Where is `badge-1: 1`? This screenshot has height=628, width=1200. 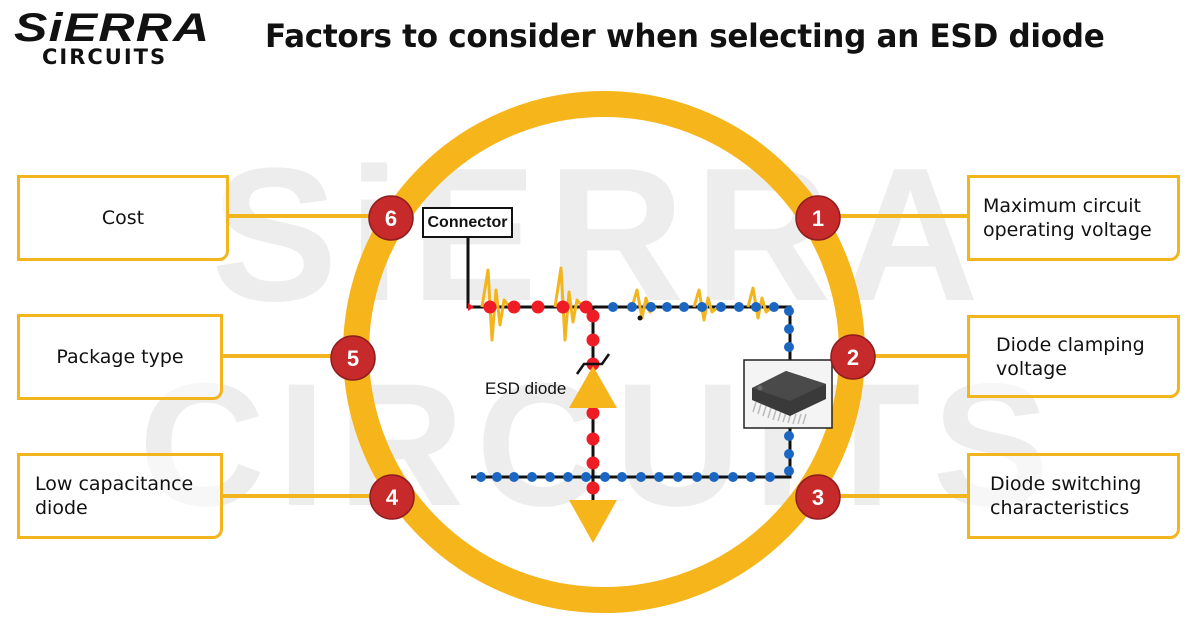 badge-1: 1 is located at coordinates (818, 218).